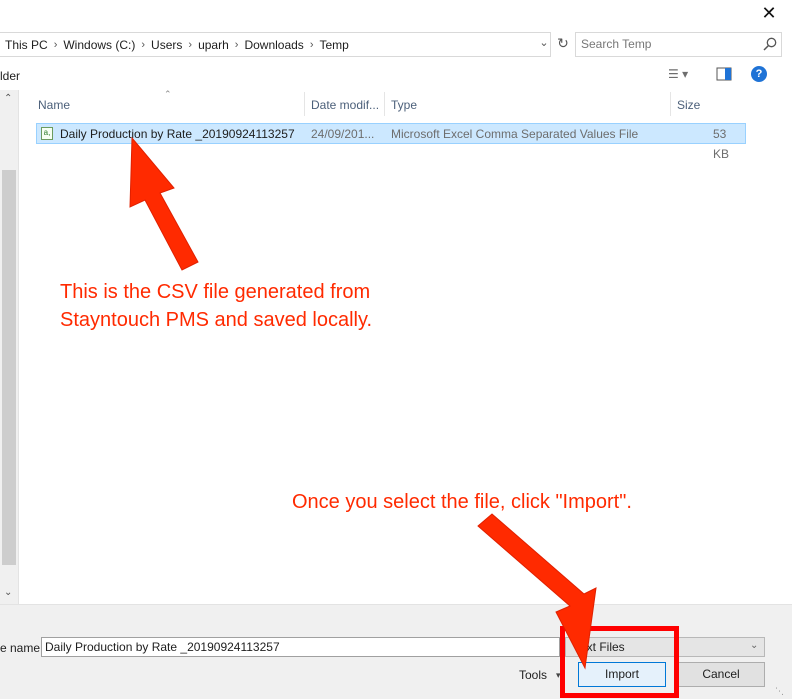 The height and width of the screenshot is (699, 792). Describe the element at coordinates (754, 645) in the screenshot. I see `file-type-chevron-down-icon: ⌄` at that location.